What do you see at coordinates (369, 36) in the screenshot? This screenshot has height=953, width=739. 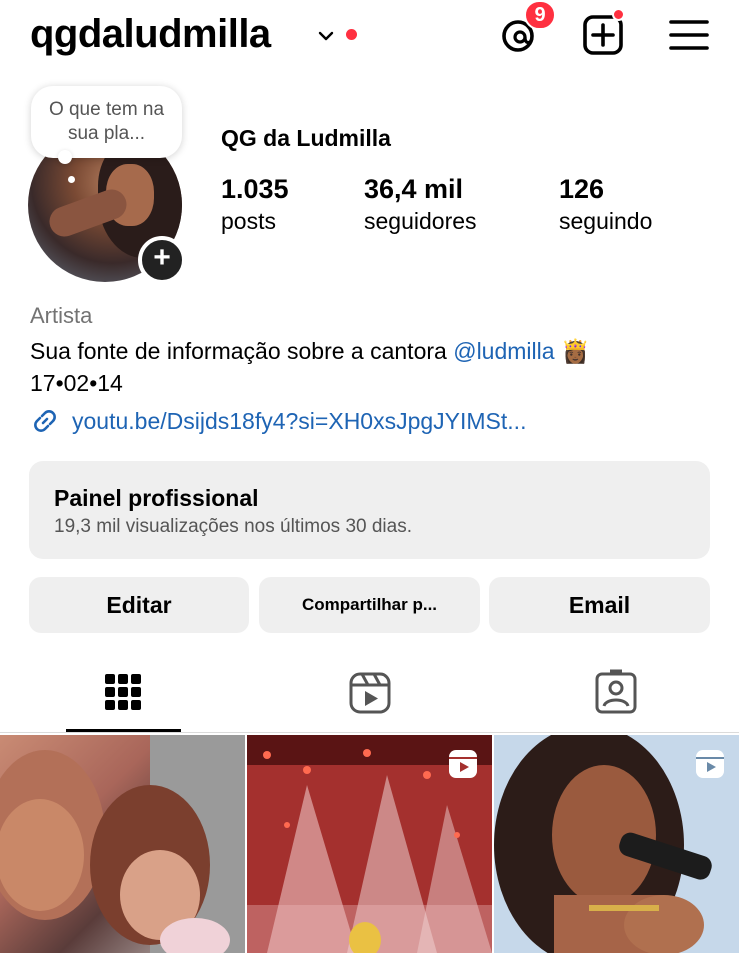 I see `top-bar: qgdaludmilla 9` at bounding box center [369, 36].